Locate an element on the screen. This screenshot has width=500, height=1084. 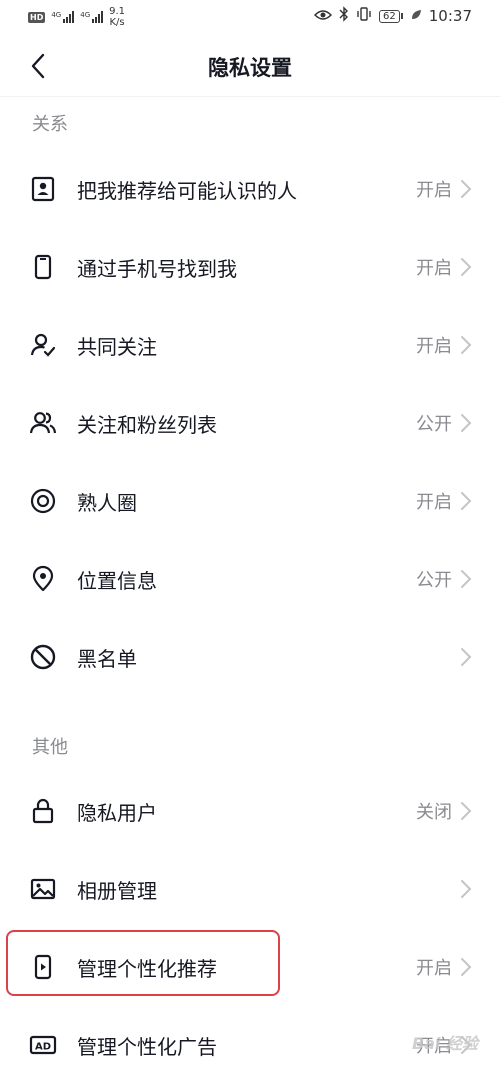
row-label: 位置信息 is located at coordinates (117, 580).